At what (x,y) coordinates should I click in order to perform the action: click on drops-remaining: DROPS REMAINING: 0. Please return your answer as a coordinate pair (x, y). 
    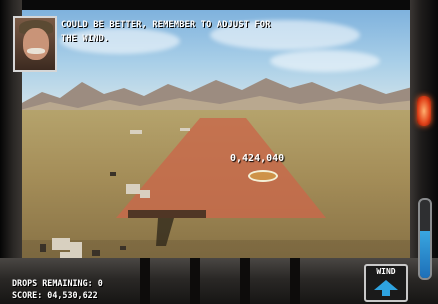
    Looking at the image, I should click on (57, 283).